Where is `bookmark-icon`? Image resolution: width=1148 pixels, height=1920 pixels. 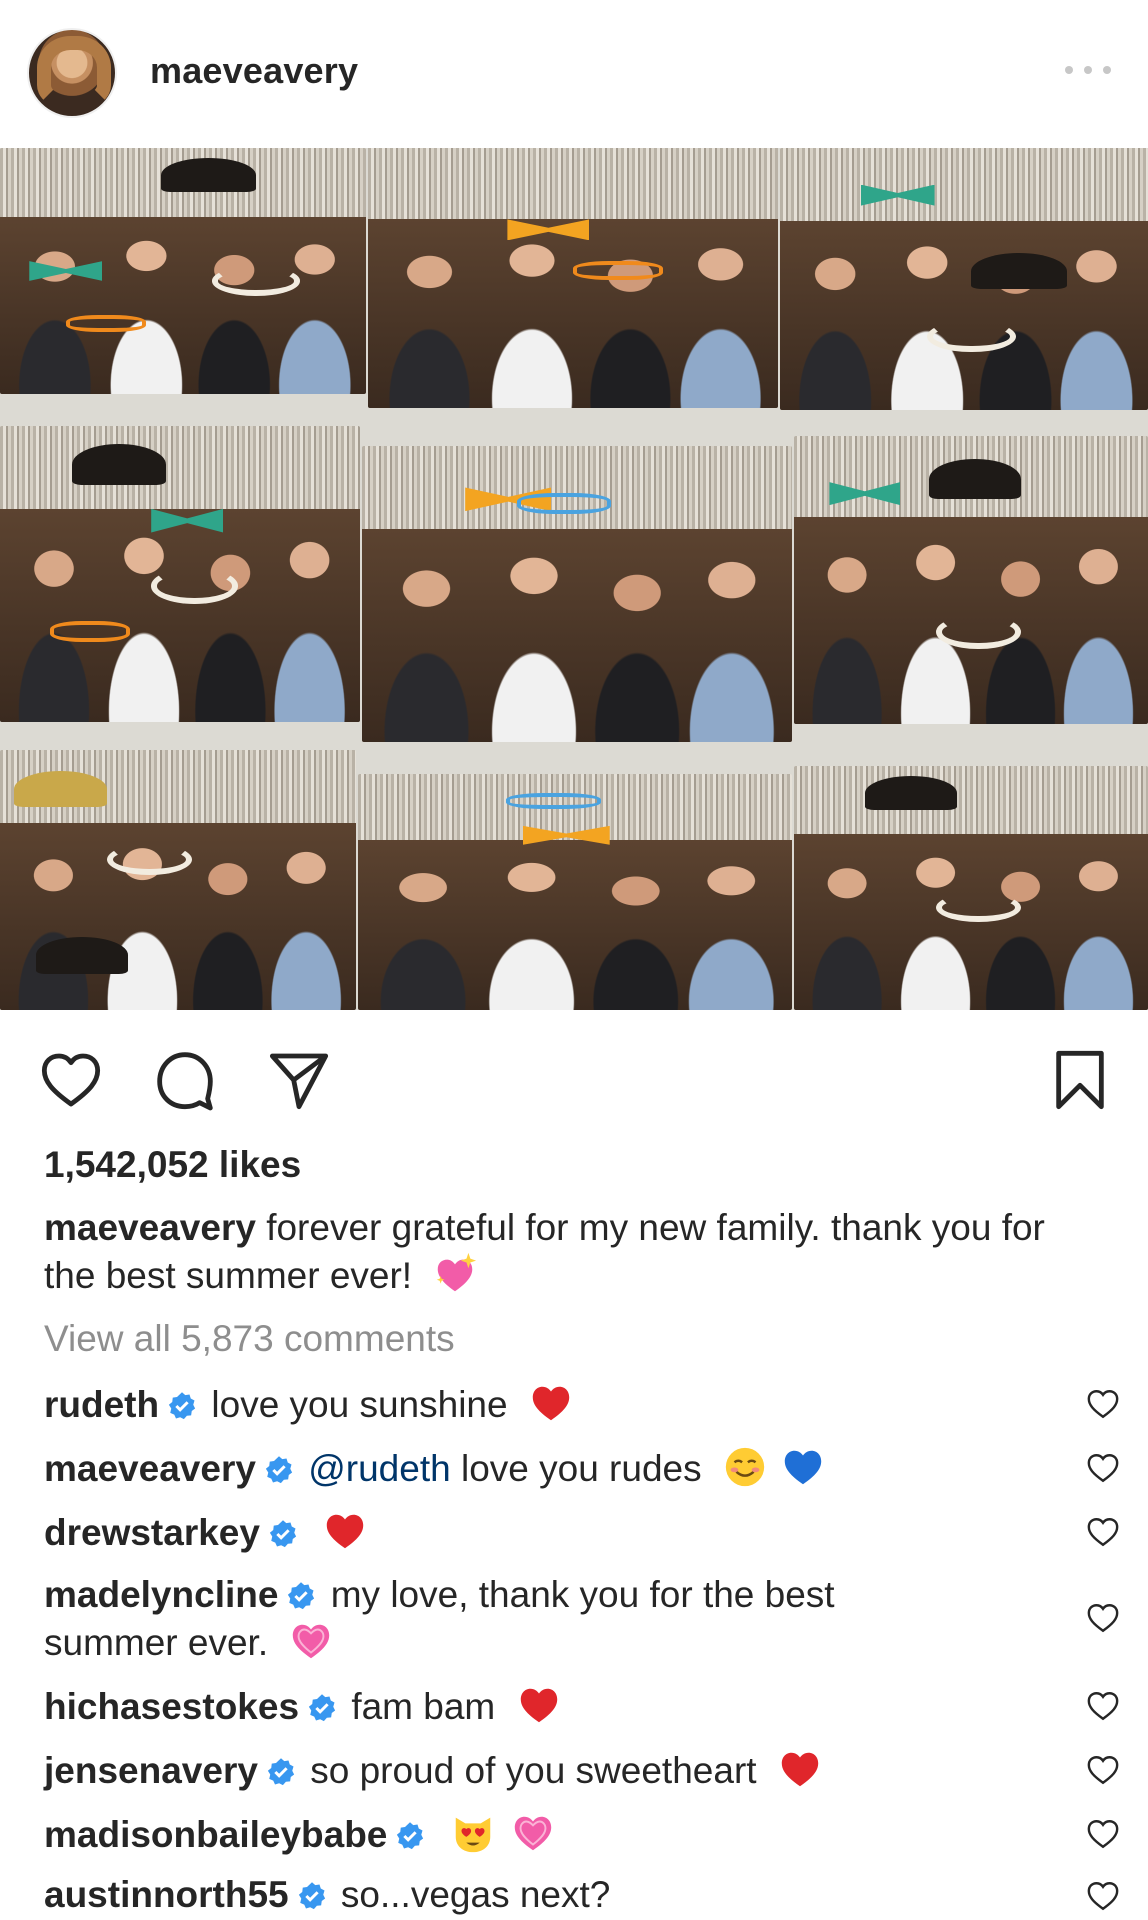 bookmark-icon is located at coordinates (1080, 1080).